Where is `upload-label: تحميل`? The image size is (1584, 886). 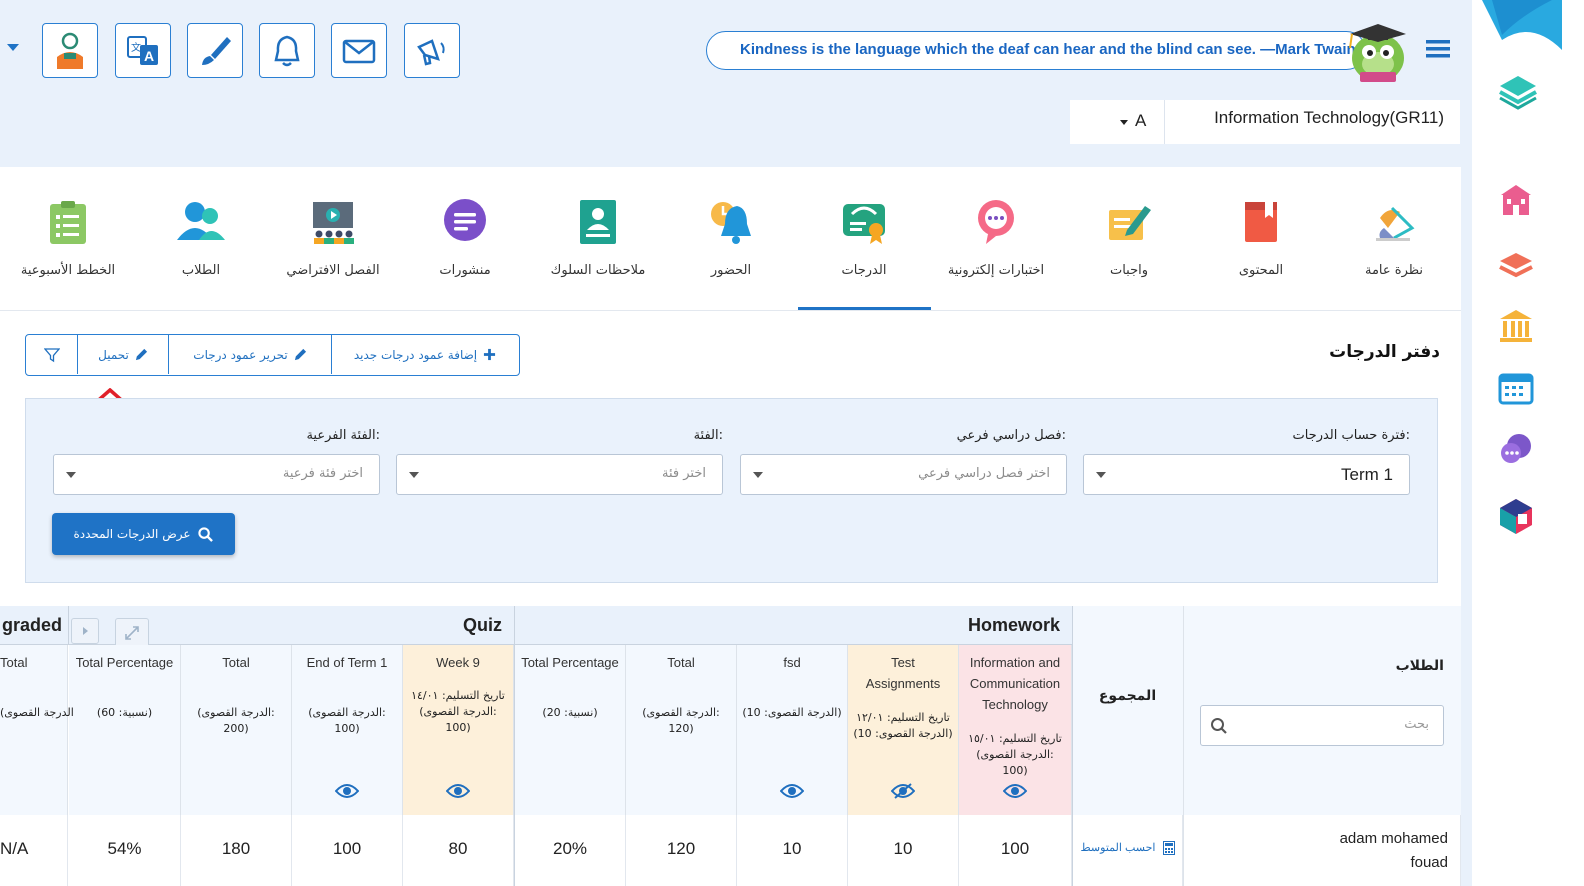
upload-label: تحميل is located at coordinates (113, 354).